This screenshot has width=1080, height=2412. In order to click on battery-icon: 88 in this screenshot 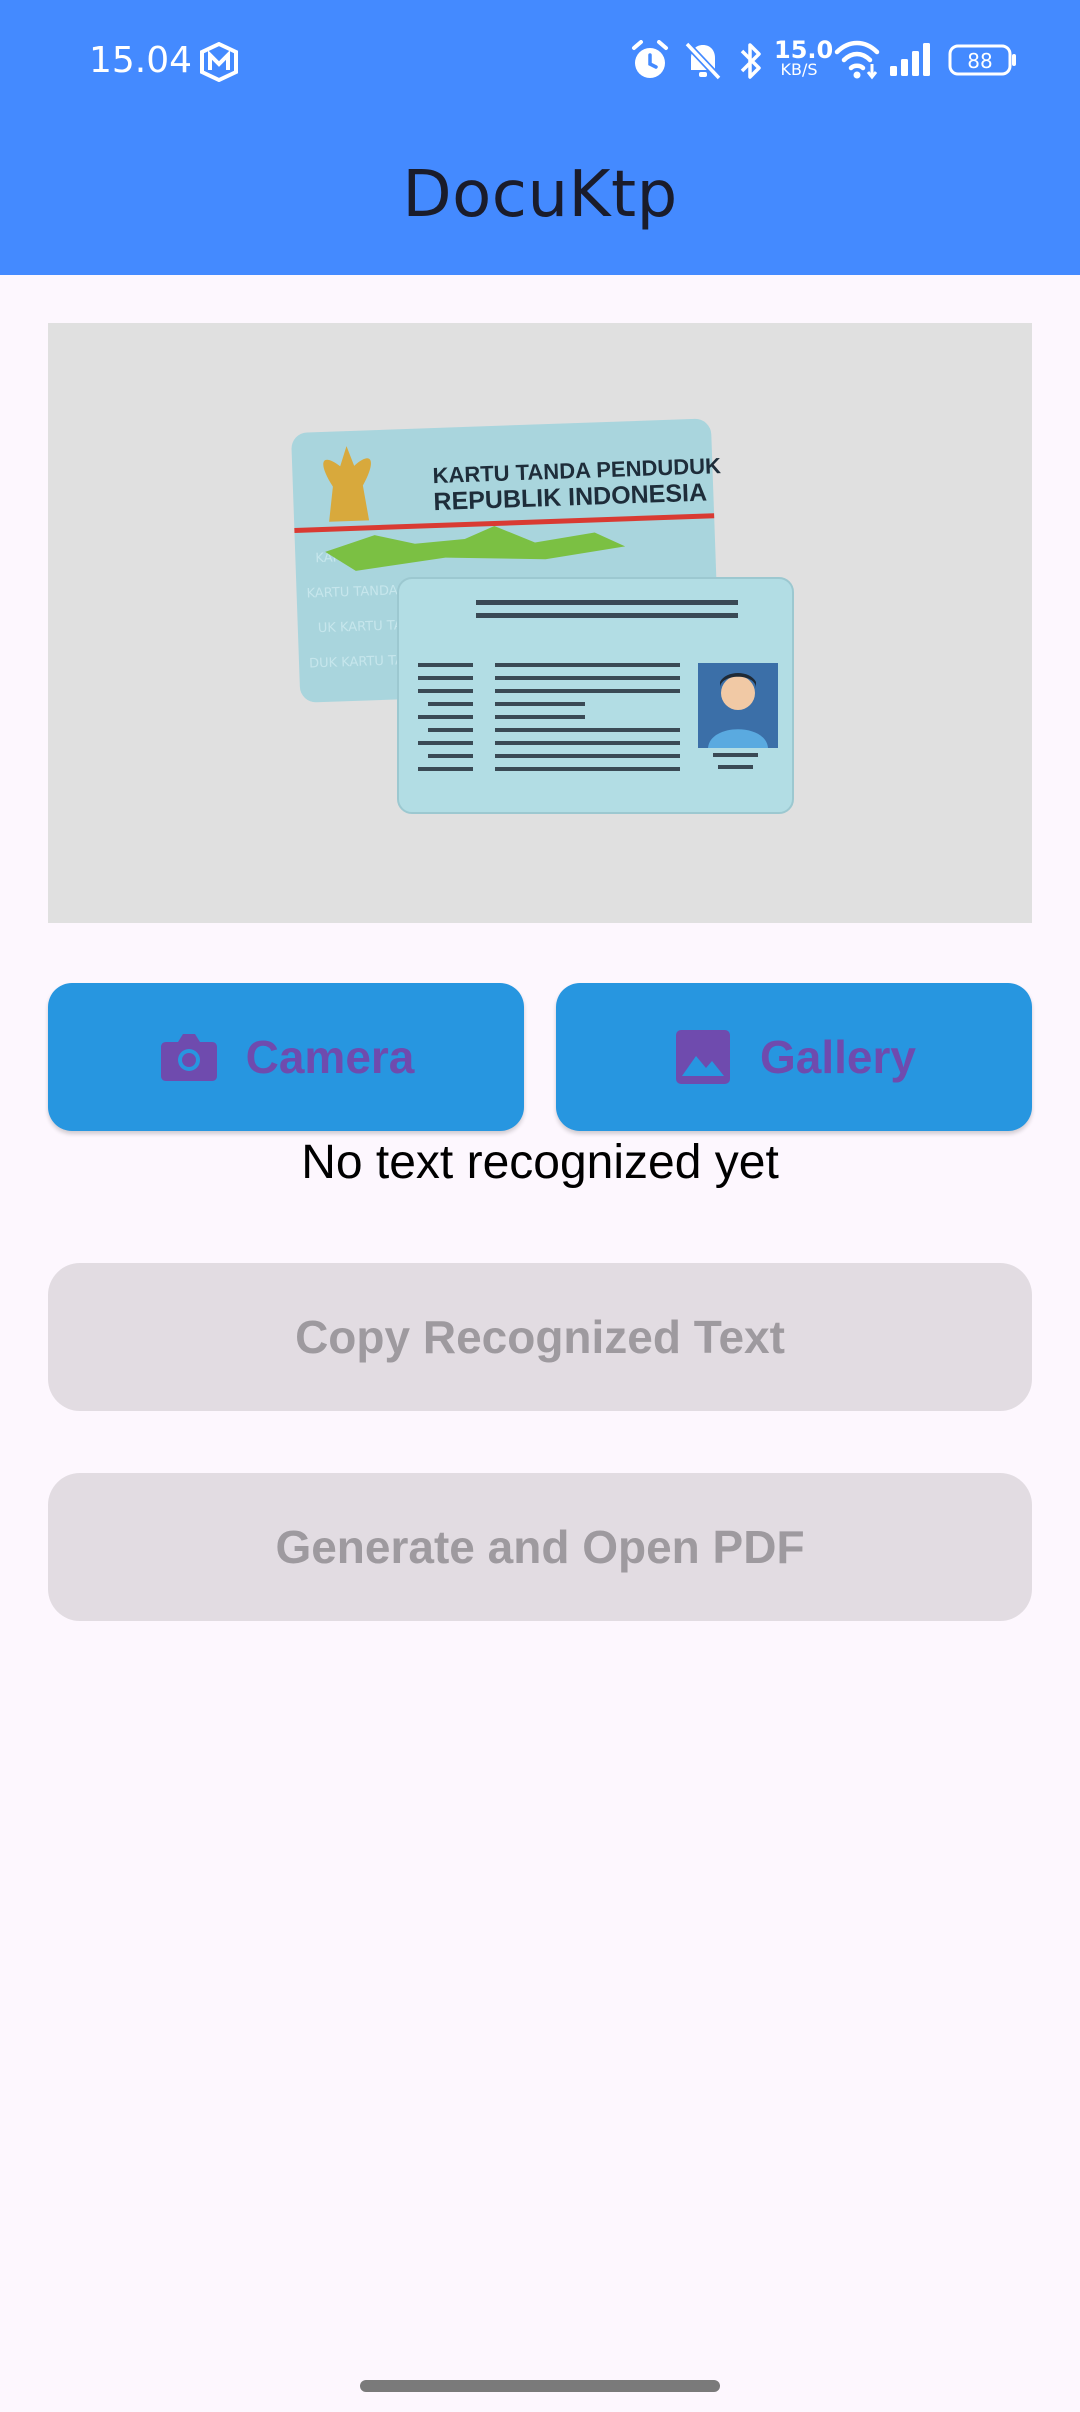, I will do `click(983, 60)`.